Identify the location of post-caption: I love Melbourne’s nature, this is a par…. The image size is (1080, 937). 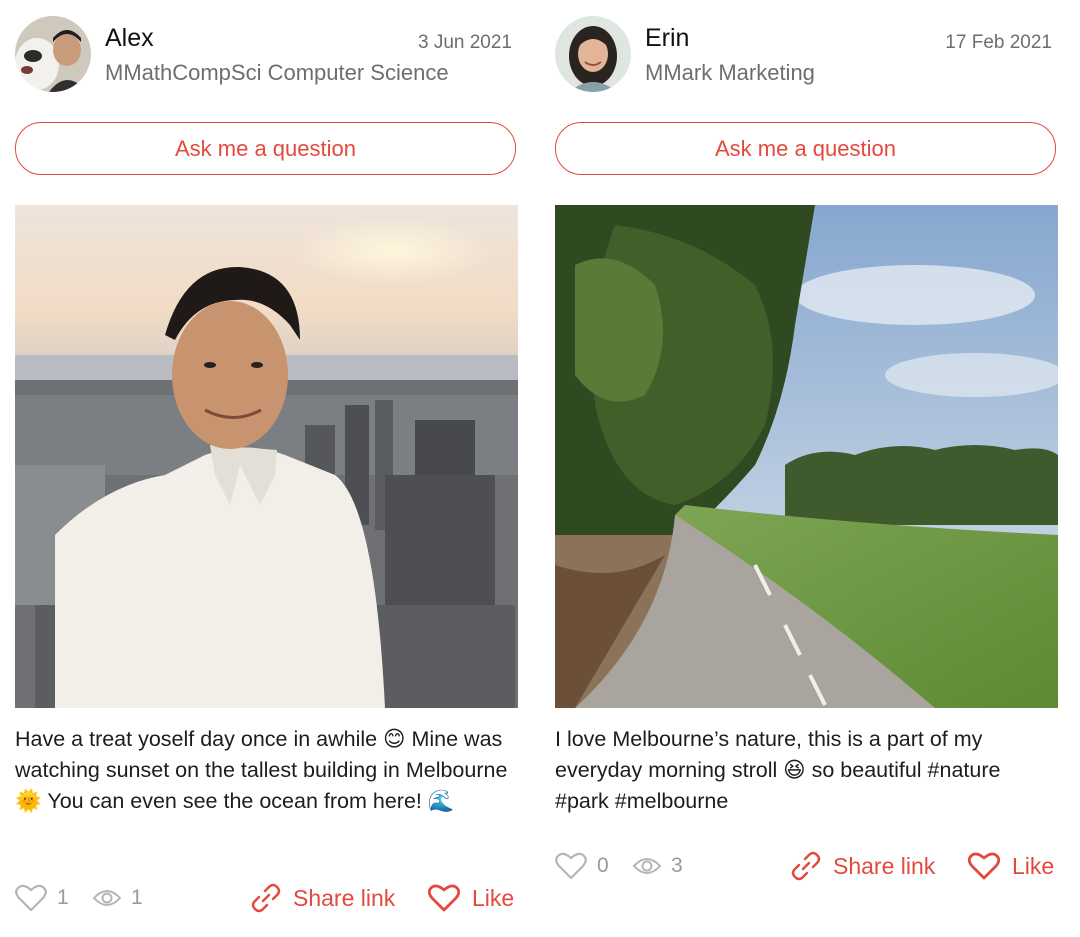
(778, 770).